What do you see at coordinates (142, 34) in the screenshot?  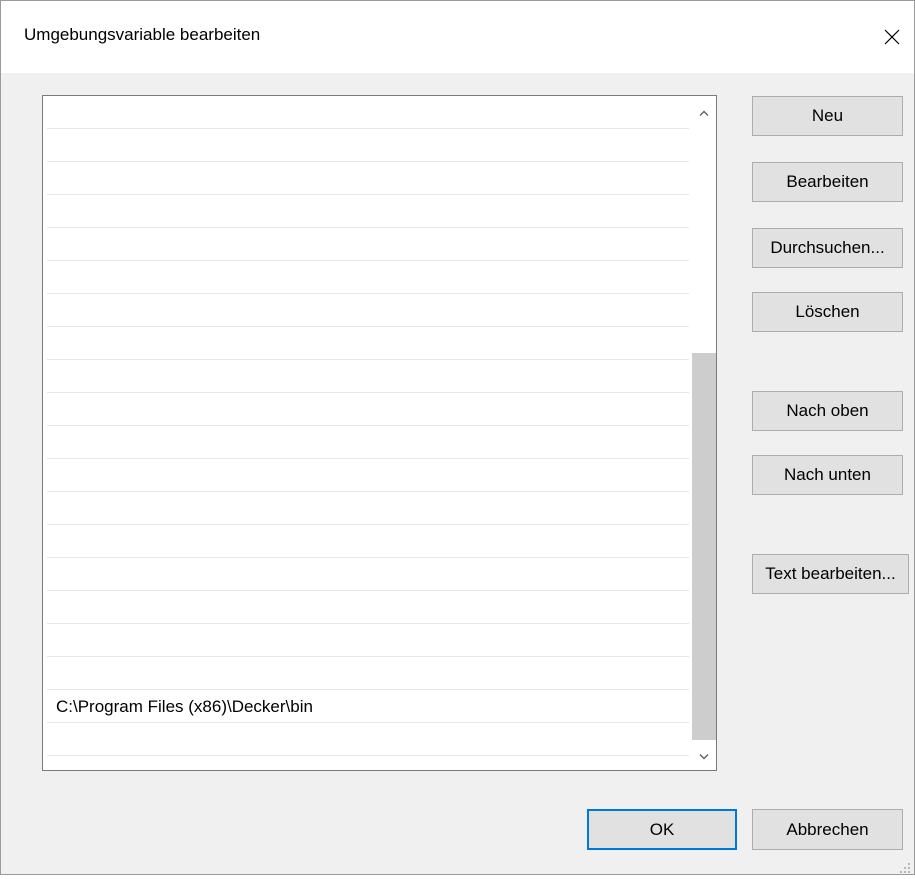 I see `window-title: Umgebungsvariable bearbeiten` at bounding box center [142, 34].